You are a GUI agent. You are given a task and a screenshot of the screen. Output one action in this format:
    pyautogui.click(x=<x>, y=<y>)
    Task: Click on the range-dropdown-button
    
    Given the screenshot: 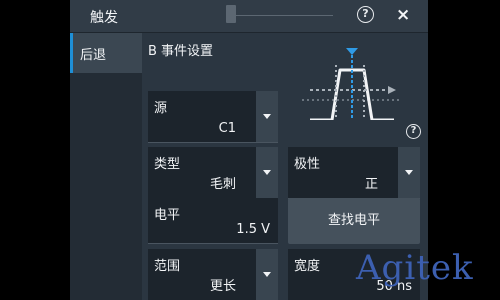 What is the action you would take?
    pyautogui.click(x=267, y=274)
    